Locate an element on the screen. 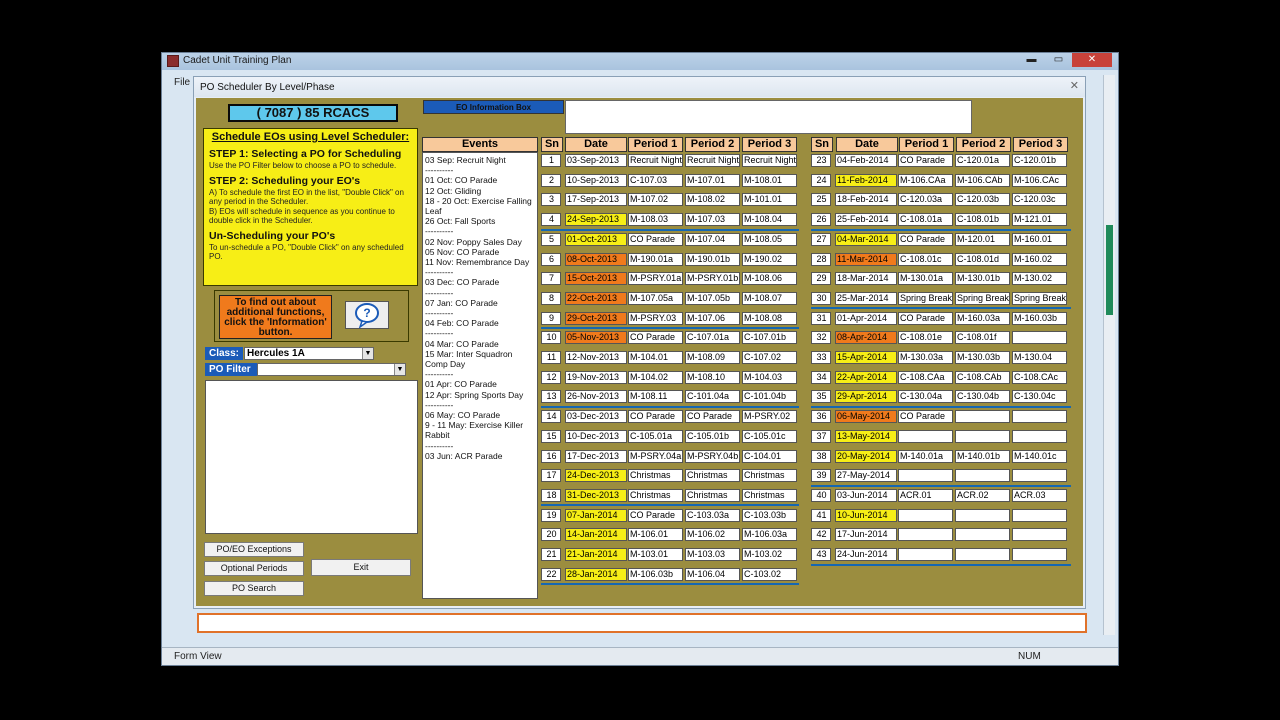  date-cell: 26-Nov-2013 is located at coordinates (596, 396).